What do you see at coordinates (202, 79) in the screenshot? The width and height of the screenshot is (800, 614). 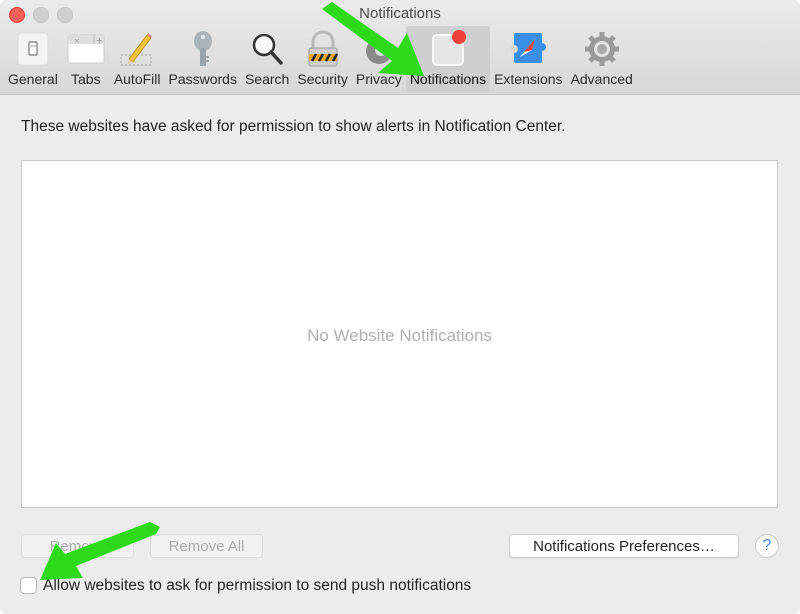 I see `tab-label: Passwords` at bounding box center [202, 79].